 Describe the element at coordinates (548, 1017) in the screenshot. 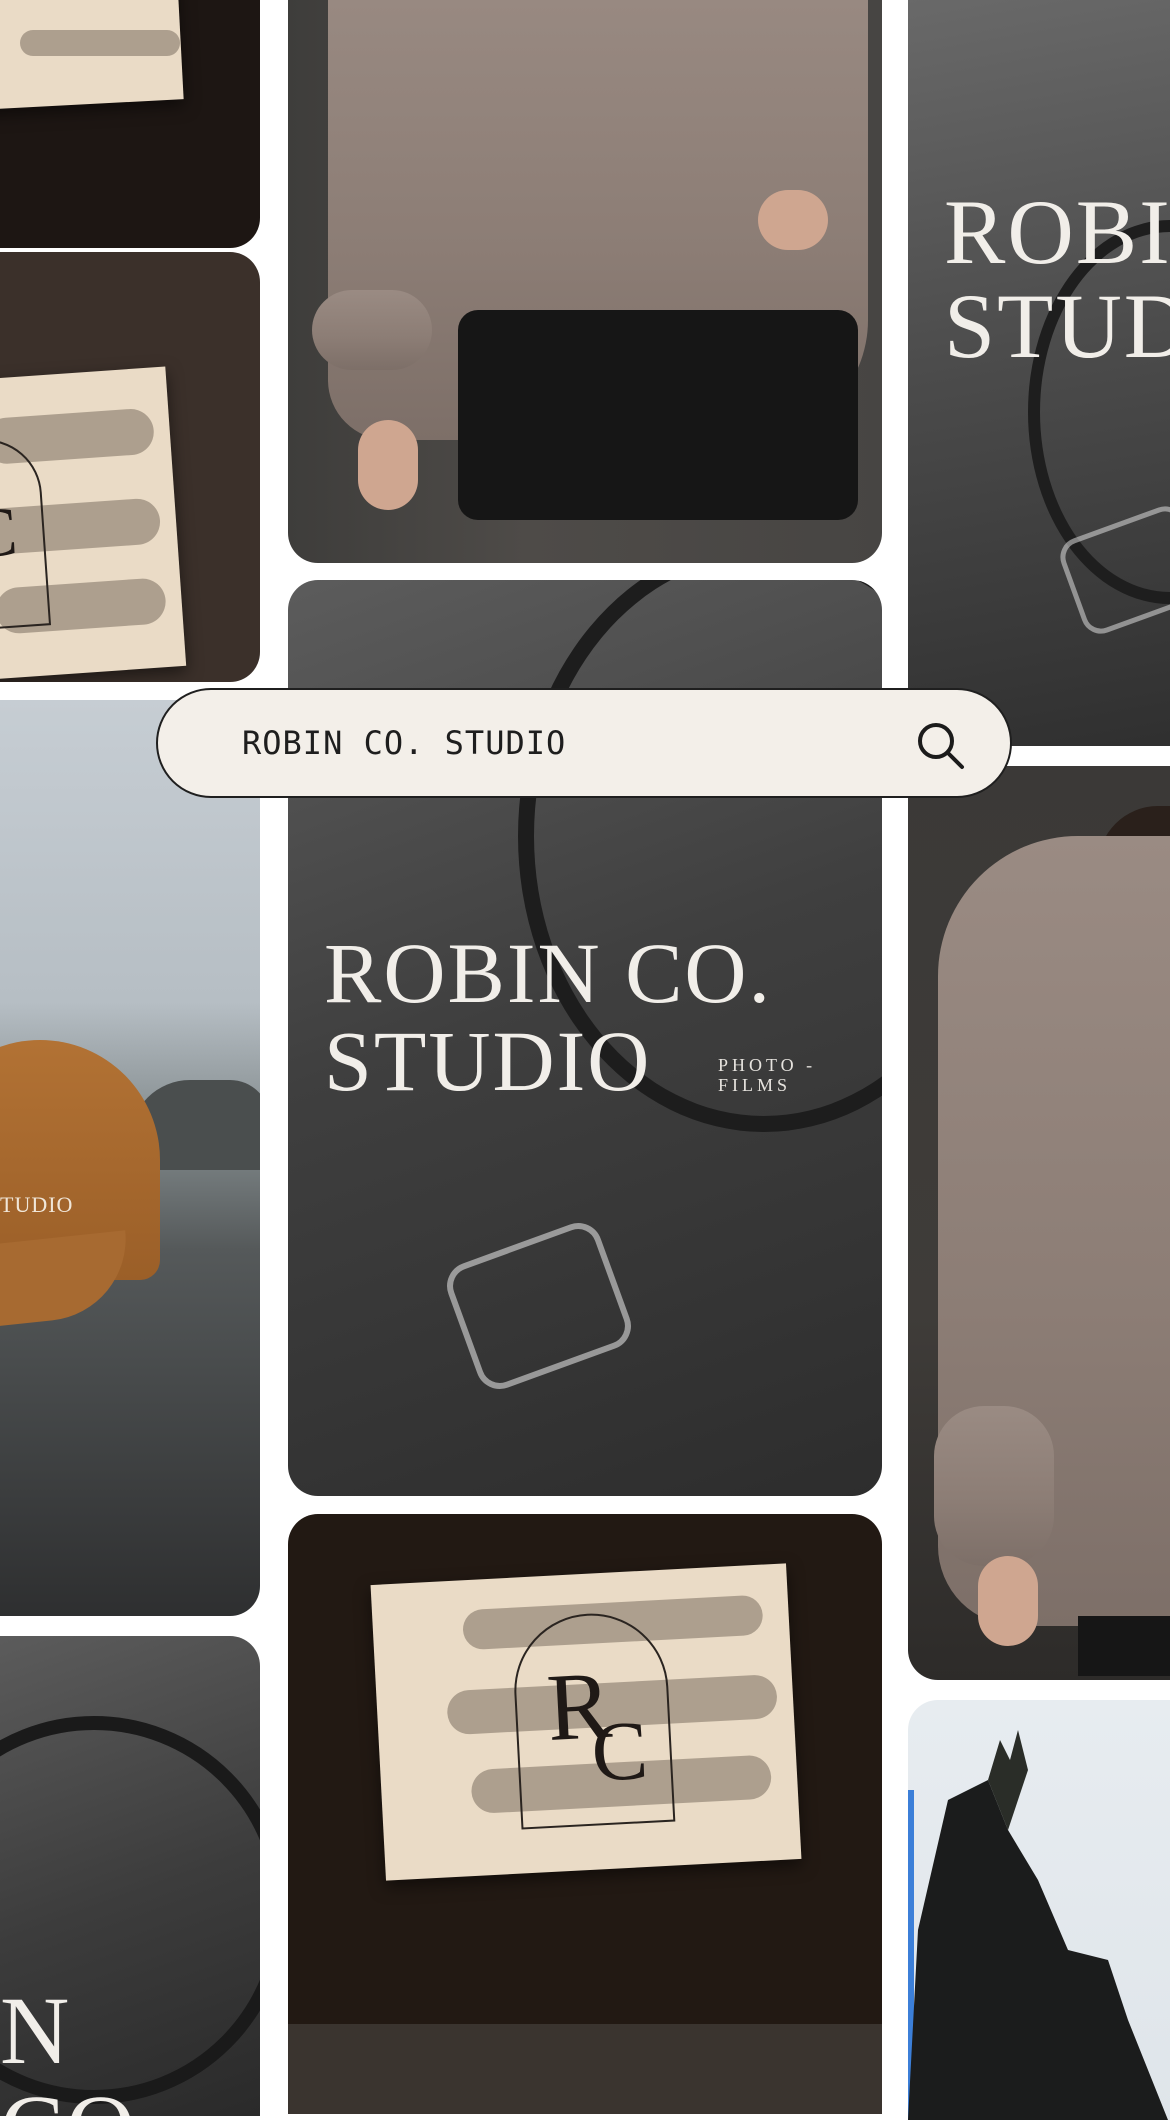

I see `wordmark-primary: ROBIN CO. STUDIO` at that location.